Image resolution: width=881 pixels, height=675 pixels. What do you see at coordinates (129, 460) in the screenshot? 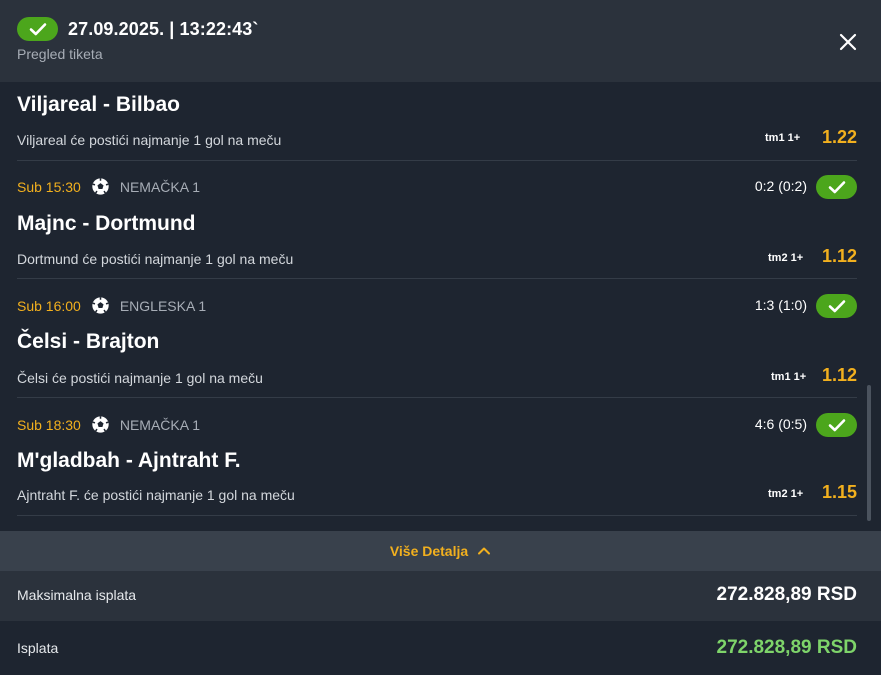
I see `match-teams: M'gladbah - Ajntraht F.` at bounding box center [129, 460].